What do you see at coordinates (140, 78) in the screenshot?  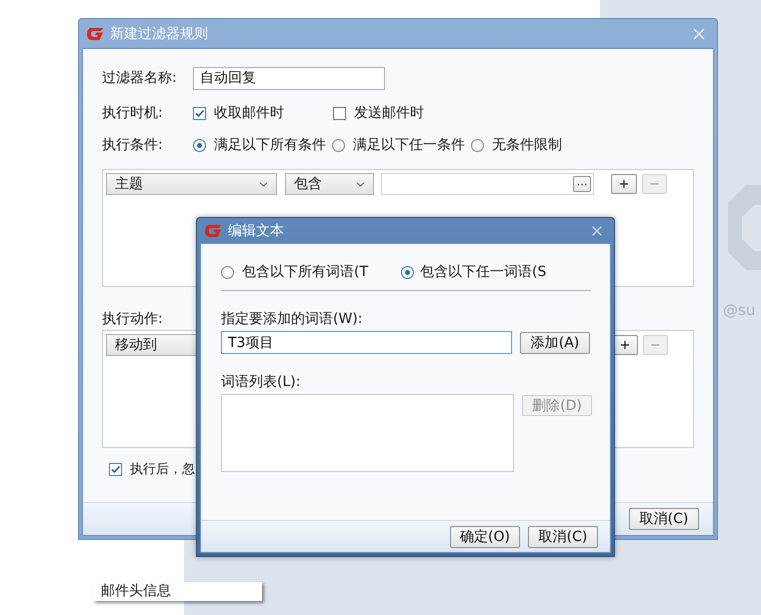 I see `field-label: 过滤器名称:` at bounding box center [140, 78].